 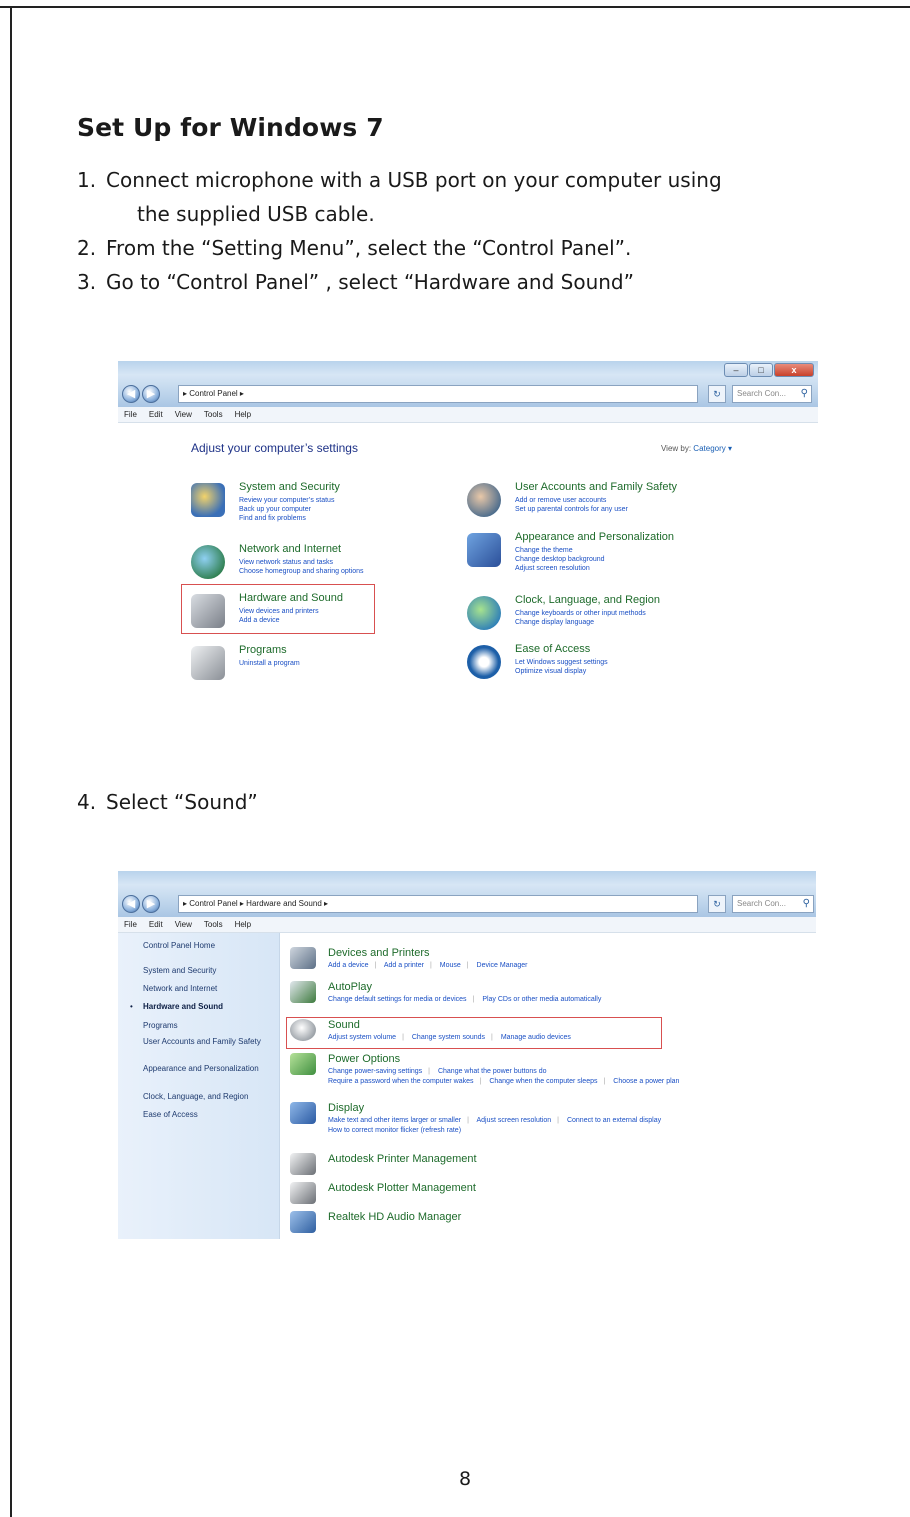 I want to click on sidebar-item-ease-of-access: Ease of Access, so click(x=208, y=1115).